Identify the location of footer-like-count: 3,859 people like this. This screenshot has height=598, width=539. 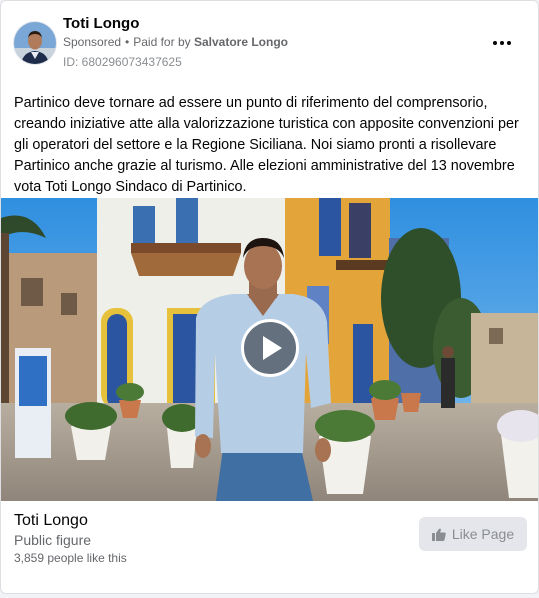
(70, 558).